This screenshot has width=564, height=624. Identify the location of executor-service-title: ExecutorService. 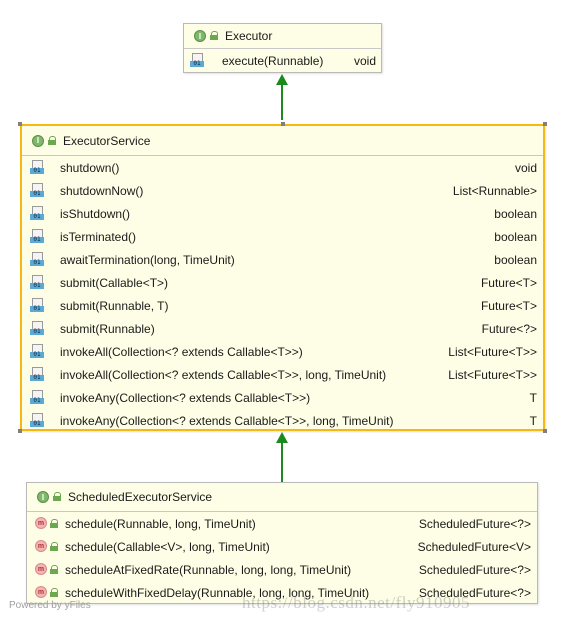
(107, 140).